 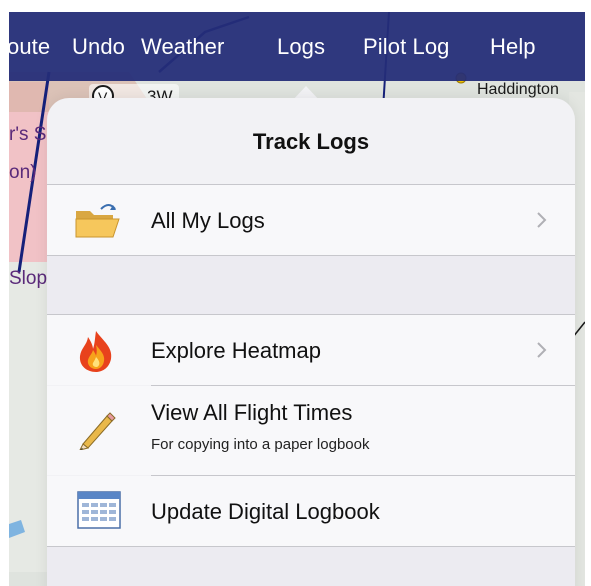 What do you see at coordinates (518, 89) in the screenshot?
I see `city-label: Haddington` at bounding box center [518, 89].